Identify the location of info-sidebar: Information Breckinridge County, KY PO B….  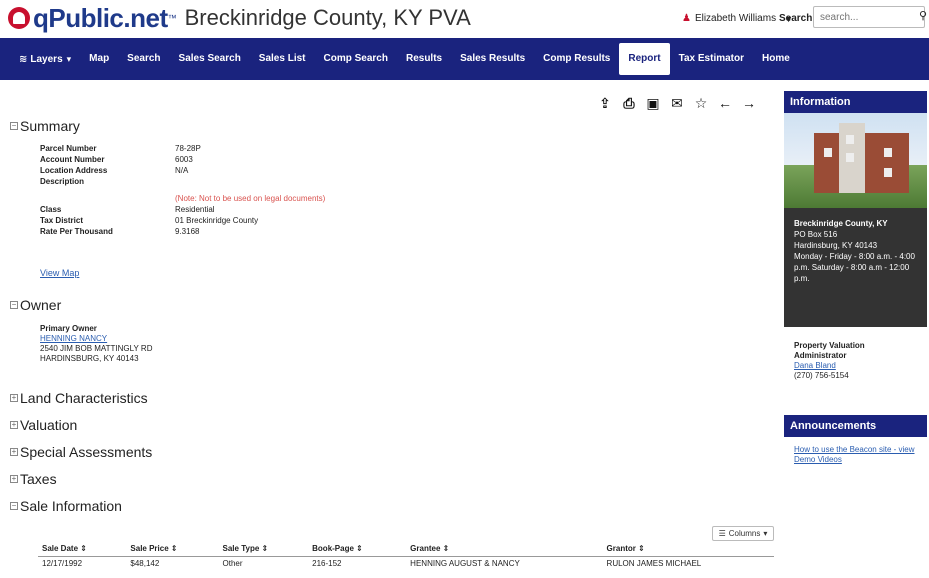
(855, 334).